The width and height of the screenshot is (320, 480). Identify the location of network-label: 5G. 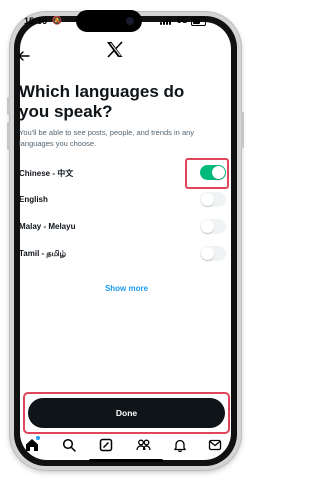
(182, 20).